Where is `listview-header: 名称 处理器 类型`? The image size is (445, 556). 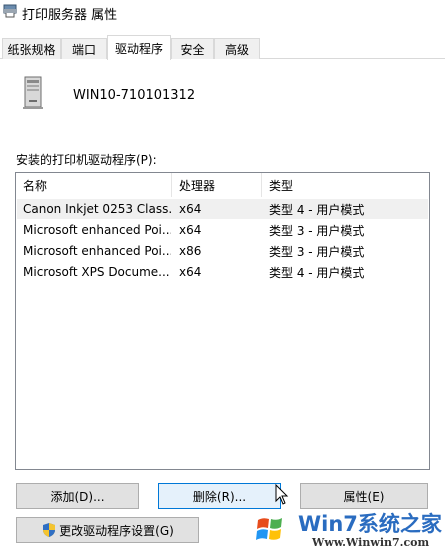 listview-header: 名称 处理器 类型 is located at coordinates (222, 185).